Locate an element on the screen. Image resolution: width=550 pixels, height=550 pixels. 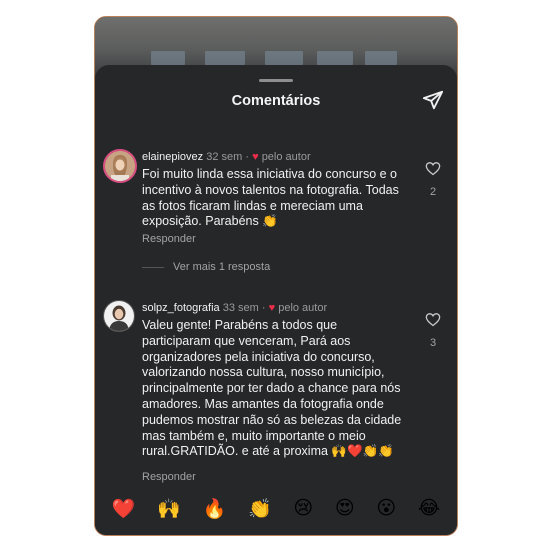
comment-time: 32 sem is located at coordinates (224, 157).